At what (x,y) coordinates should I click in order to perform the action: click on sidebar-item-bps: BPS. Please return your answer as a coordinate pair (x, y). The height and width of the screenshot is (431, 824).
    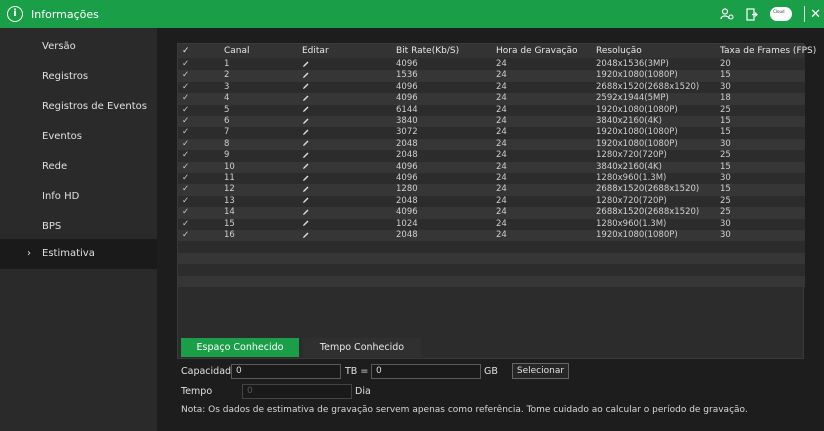
    Looking at the image, I should click on (78, 227).